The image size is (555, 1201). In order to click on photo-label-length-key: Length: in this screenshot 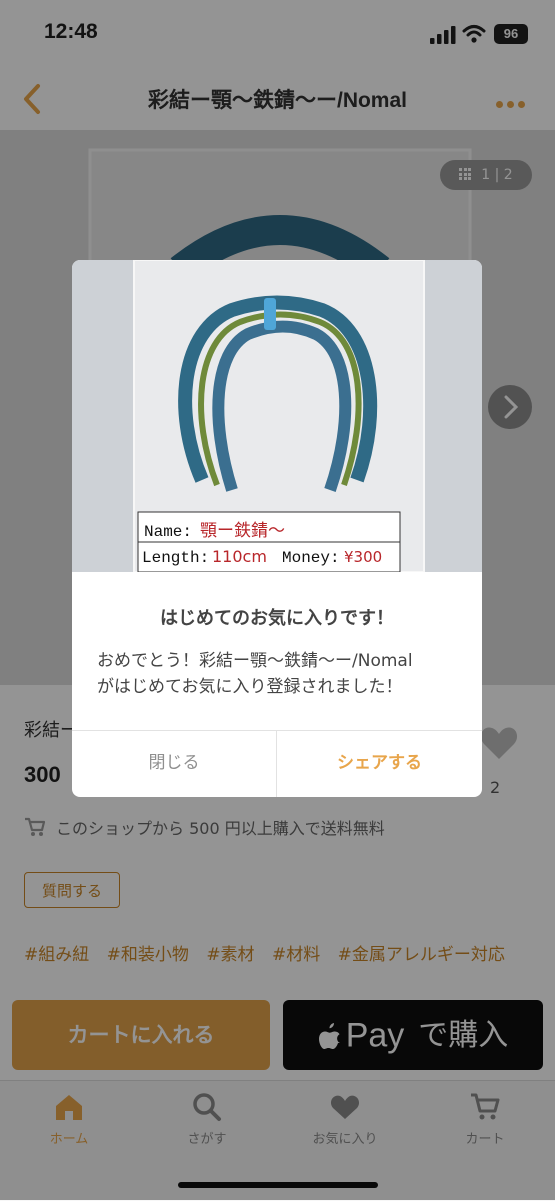, I will do `click(175, 558)`.